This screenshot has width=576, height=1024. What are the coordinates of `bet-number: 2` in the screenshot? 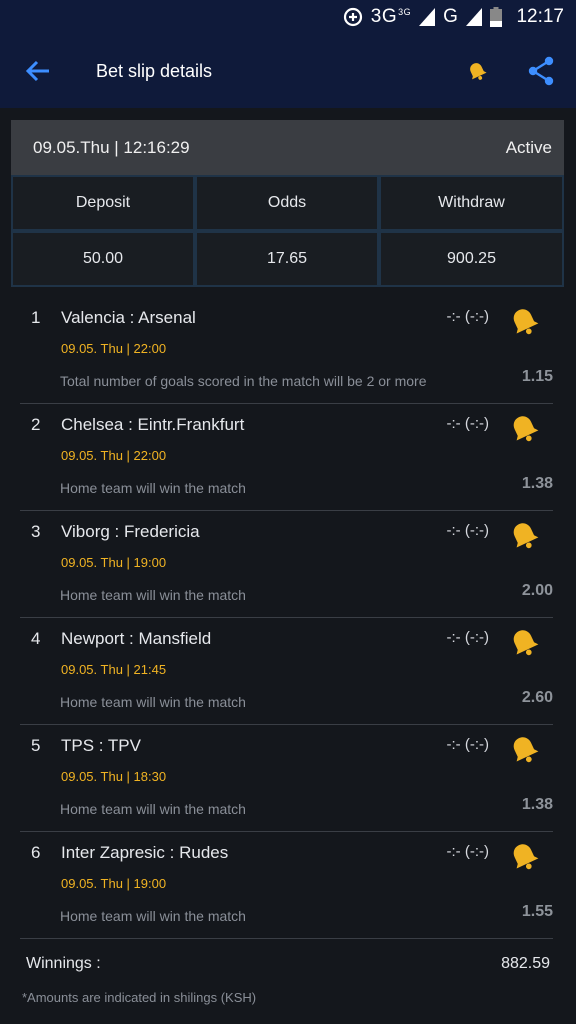 It's located at (36, 424).